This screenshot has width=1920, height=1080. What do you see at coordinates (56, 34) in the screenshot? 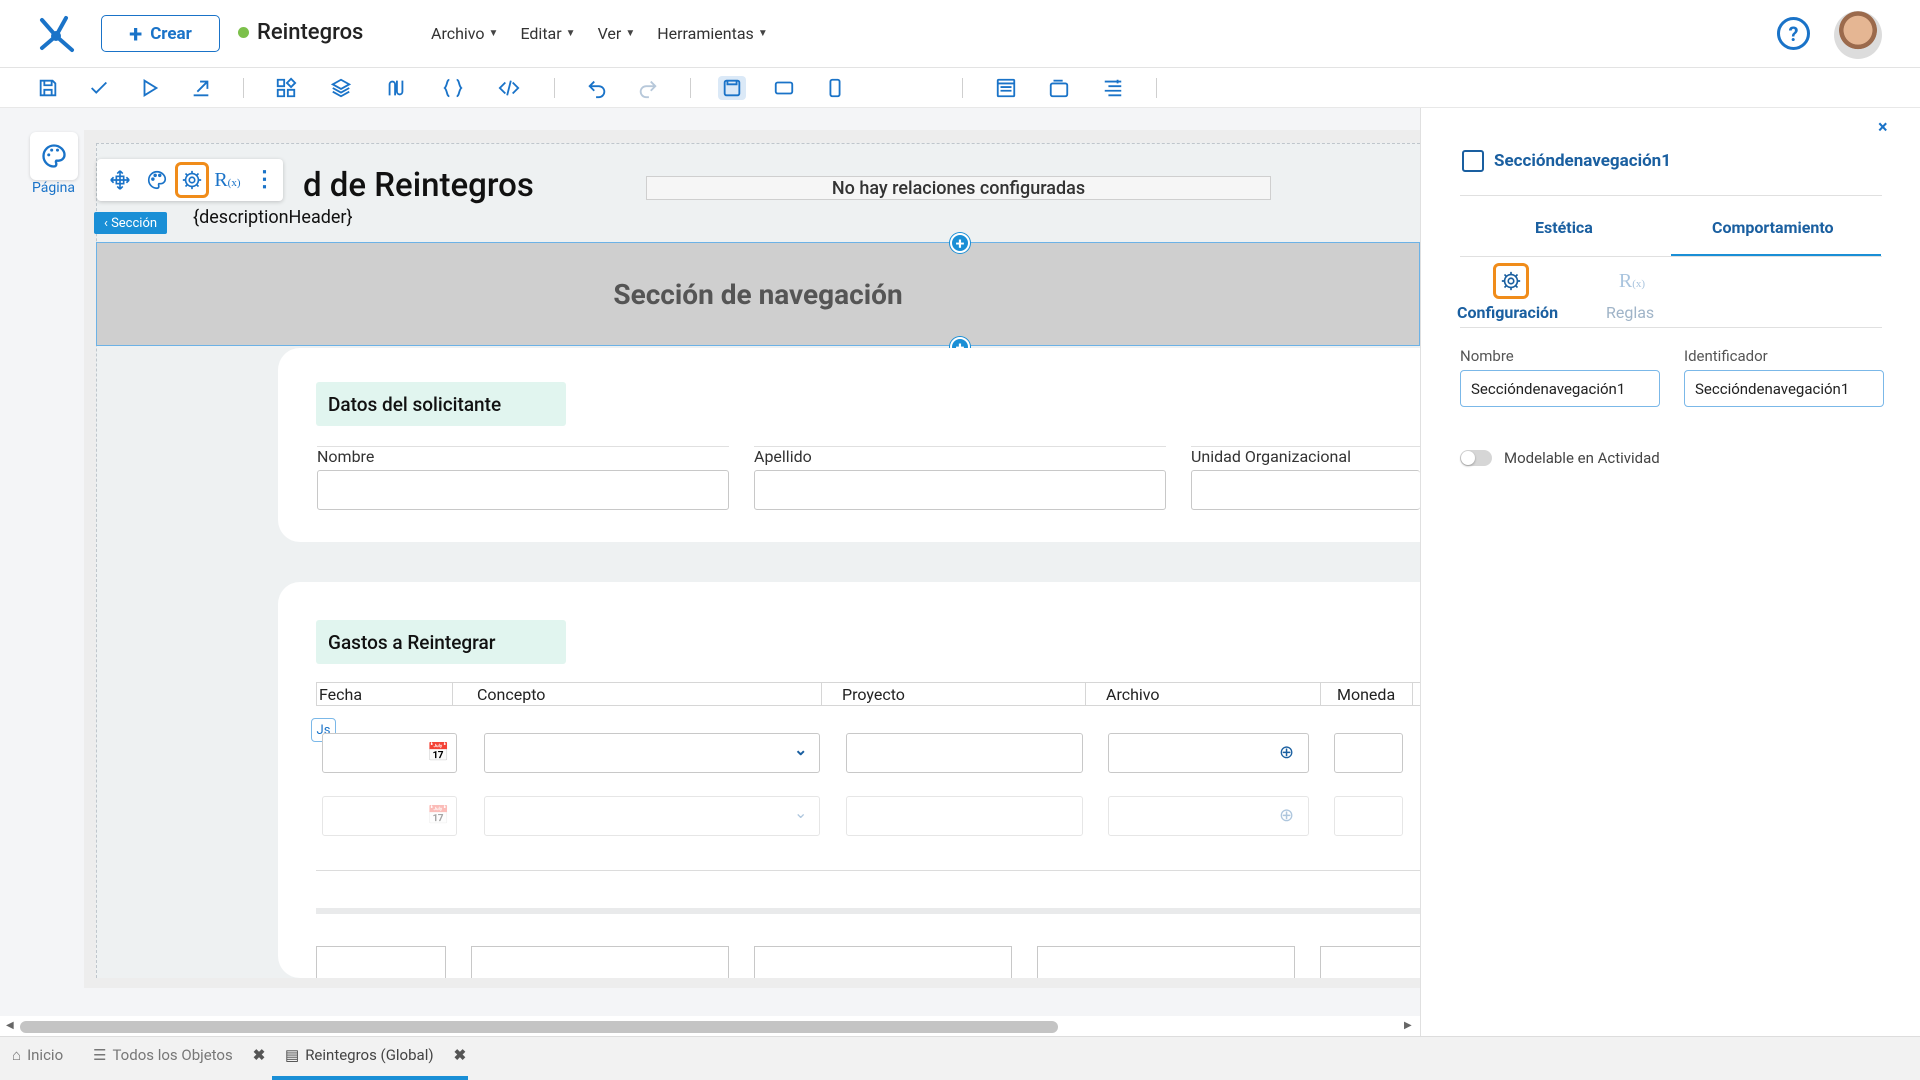
I see `app-logo-icon` at bounding box center [56, 34].